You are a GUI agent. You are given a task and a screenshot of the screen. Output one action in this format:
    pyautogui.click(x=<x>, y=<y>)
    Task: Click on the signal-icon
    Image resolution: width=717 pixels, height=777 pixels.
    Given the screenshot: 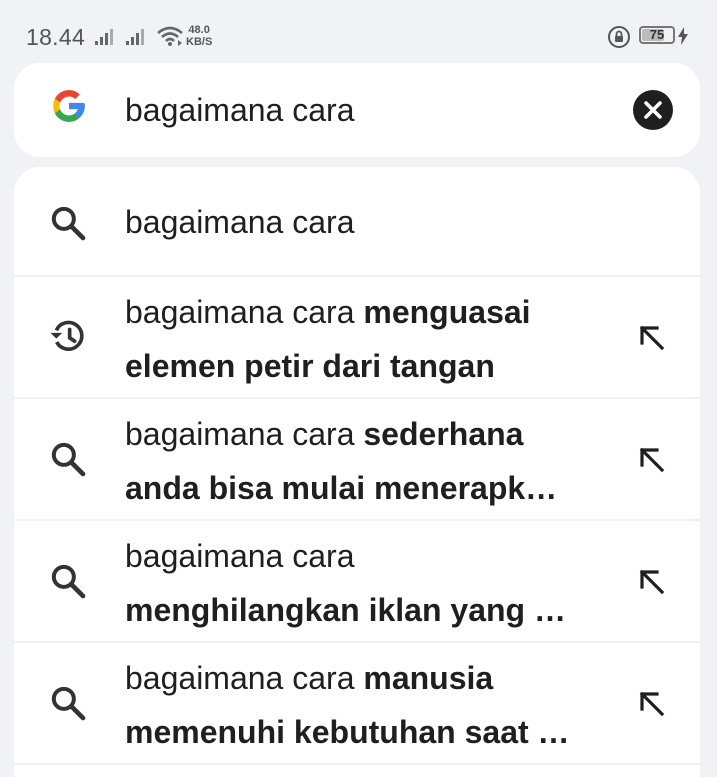 What is the action you would take?
    pyautogui.click(x=104, y=37)
    